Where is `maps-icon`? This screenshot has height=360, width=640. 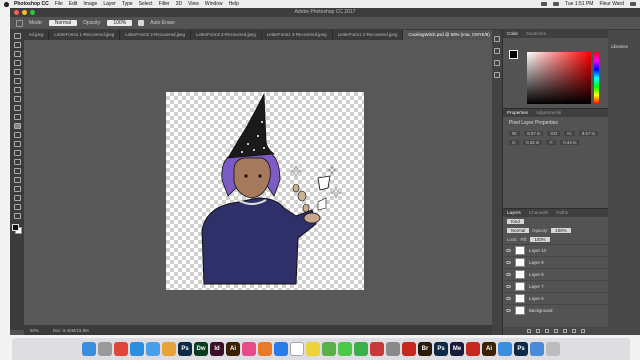
maps-icon is located at coordinates (329, 349).